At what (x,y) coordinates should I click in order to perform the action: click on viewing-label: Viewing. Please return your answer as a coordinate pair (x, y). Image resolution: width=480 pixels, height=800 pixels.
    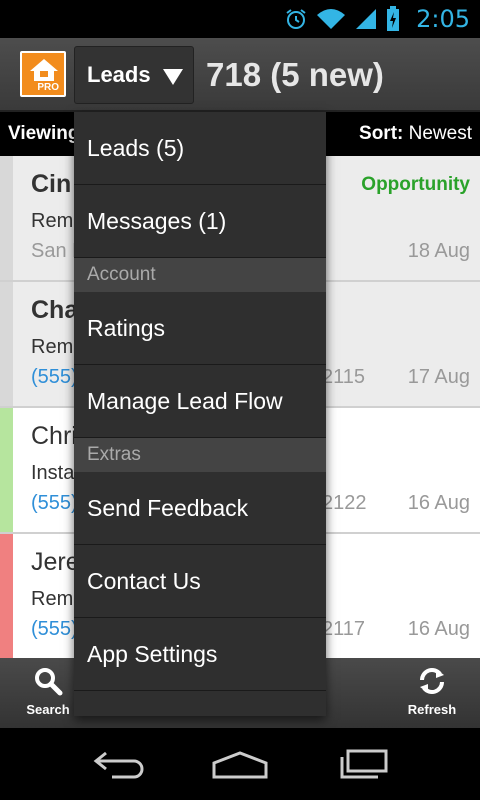
    Looking at the image, I should click on (44, 133).